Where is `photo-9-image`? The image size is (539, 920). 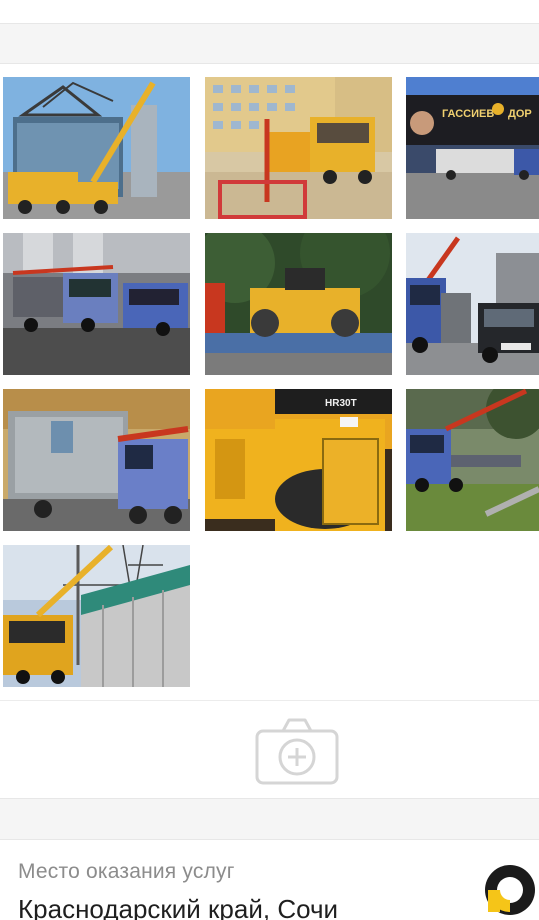 photo-9-image is located at coordinates (472, 460).